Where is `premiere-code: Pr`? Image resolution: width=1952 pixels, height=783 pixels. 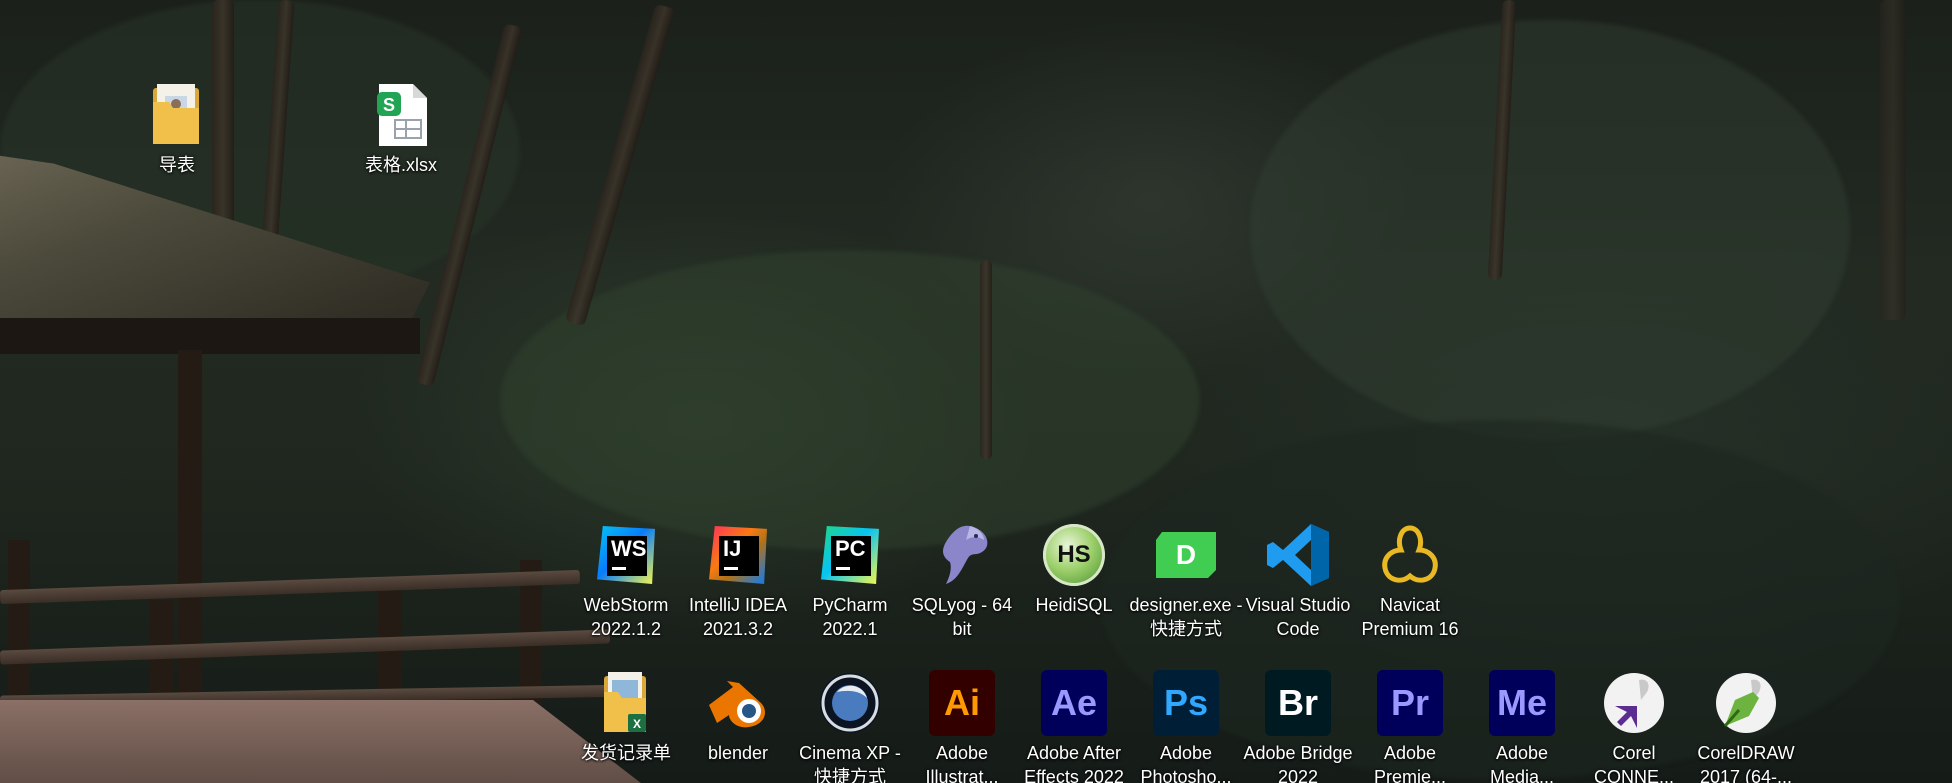 premiere-code: Pr is located at coordinates (1410, 703).